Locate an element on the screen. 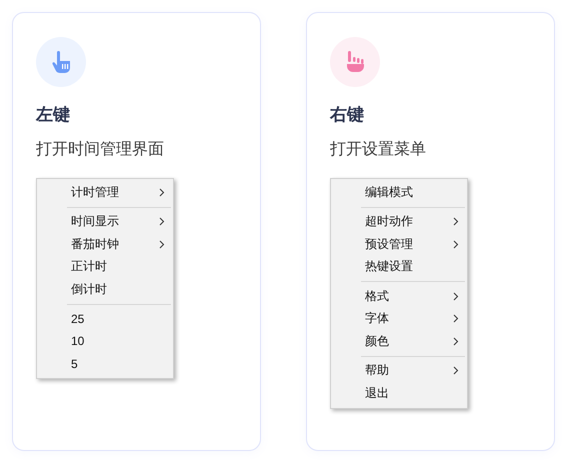 The width and height of the screenshot is (569, 463). card-description: 打开设置菜单 is located at coordinates (378, 150).